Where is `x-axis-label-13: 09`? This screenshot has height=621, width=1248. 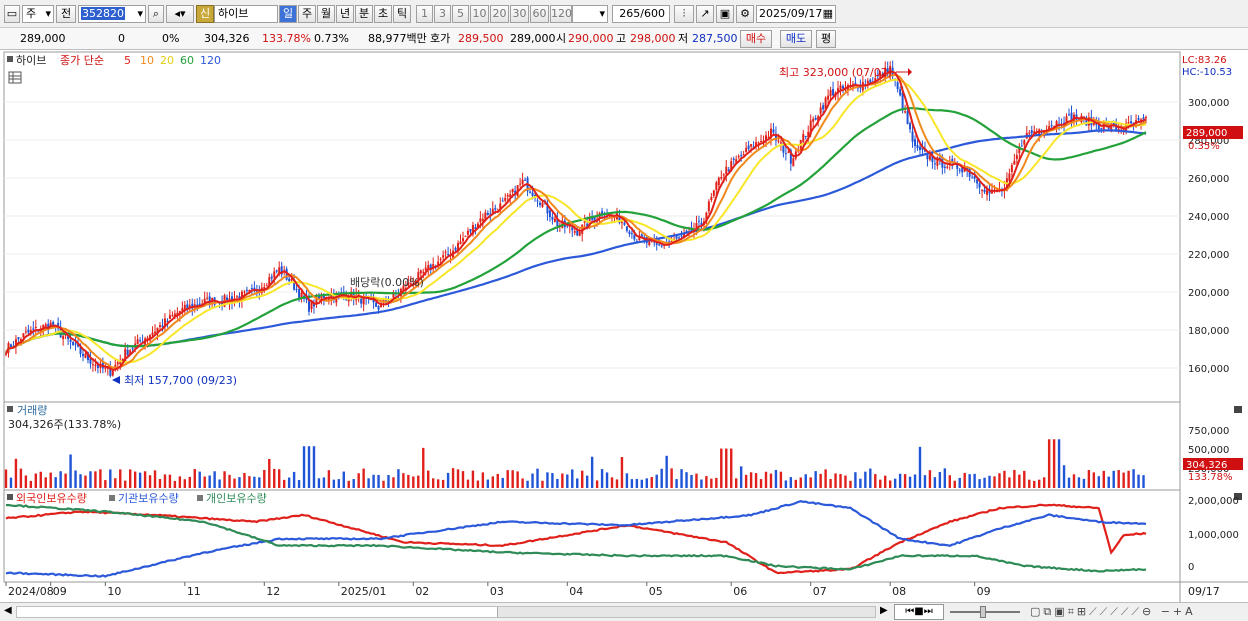
x-axis-label-13: 09 is located at coordinates (984, 591).